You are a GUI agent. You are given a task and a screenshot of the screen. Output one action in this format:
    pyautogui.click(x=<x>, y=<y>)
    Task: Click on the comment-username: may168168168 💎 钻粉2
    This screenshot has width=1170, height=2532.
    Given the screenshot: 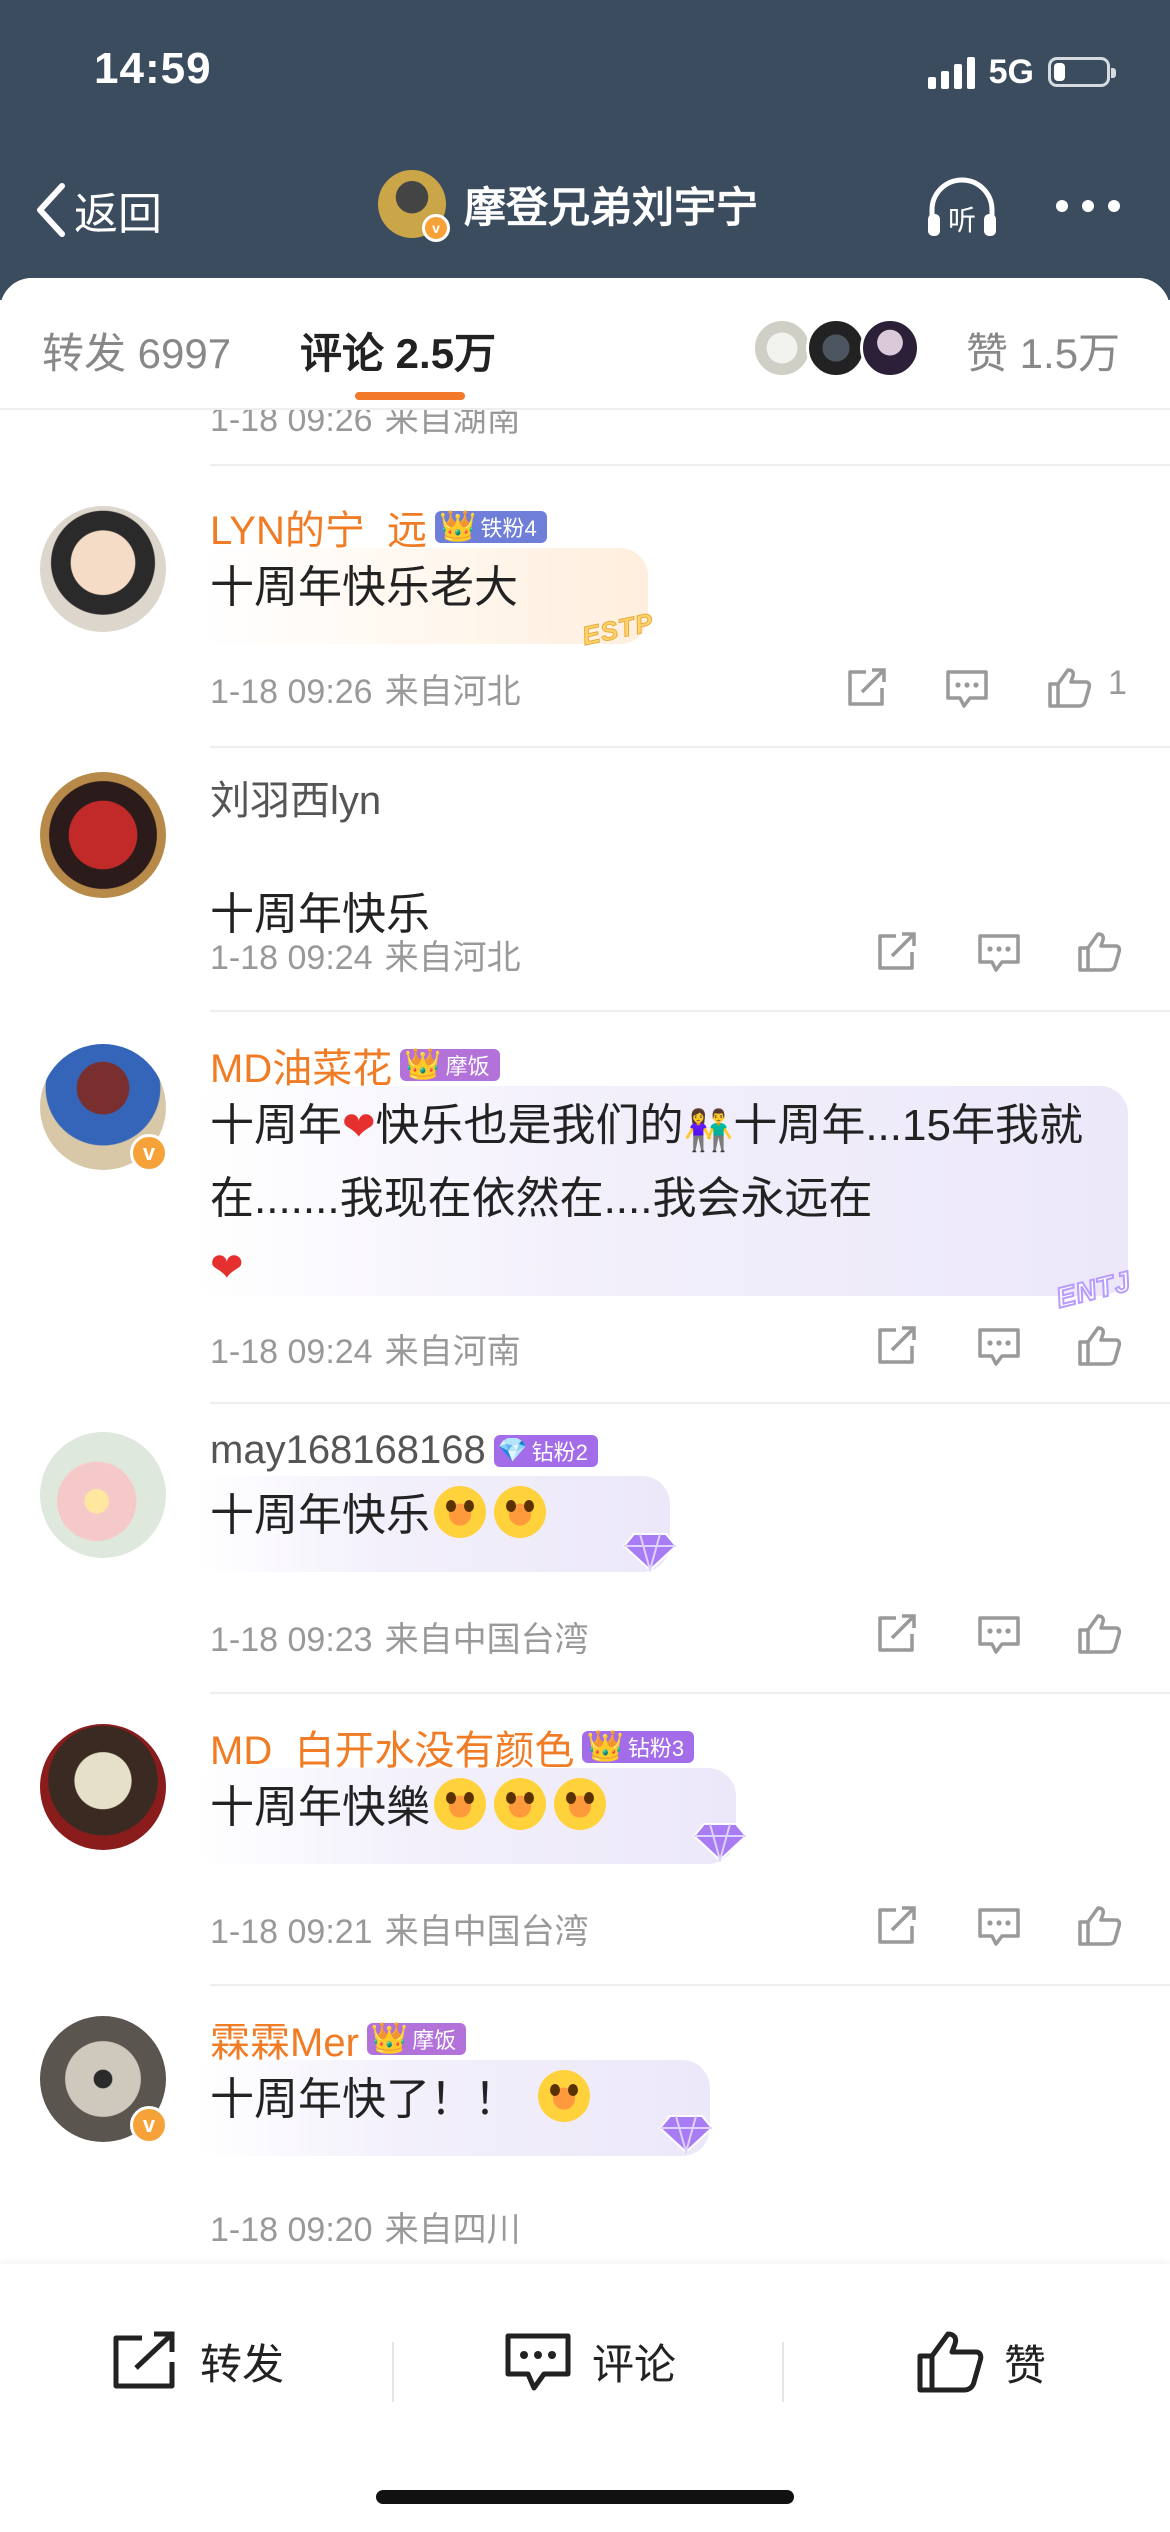 What is the action you would take?
    pyautogui.click(x=404, y=1450)
    